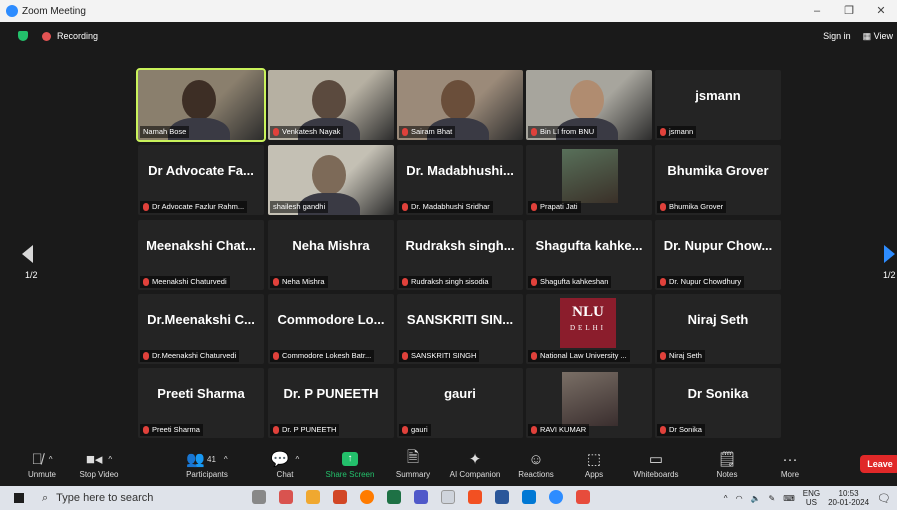 This screenshot has width=897, height=510. Describe the element at coordinates (259, 497) in the screenshot. I see `task-view-icon` at that location.